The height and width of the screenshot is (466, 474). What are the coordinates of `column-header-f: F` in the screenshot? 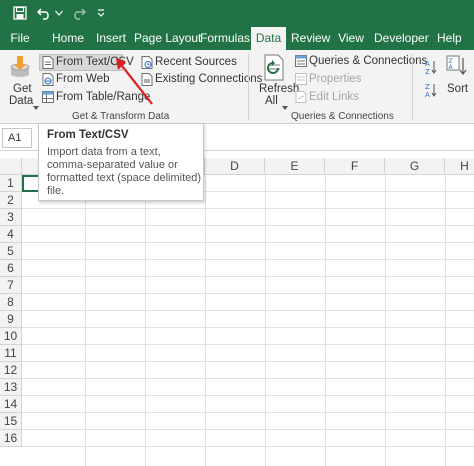 It's located at (355, 166).